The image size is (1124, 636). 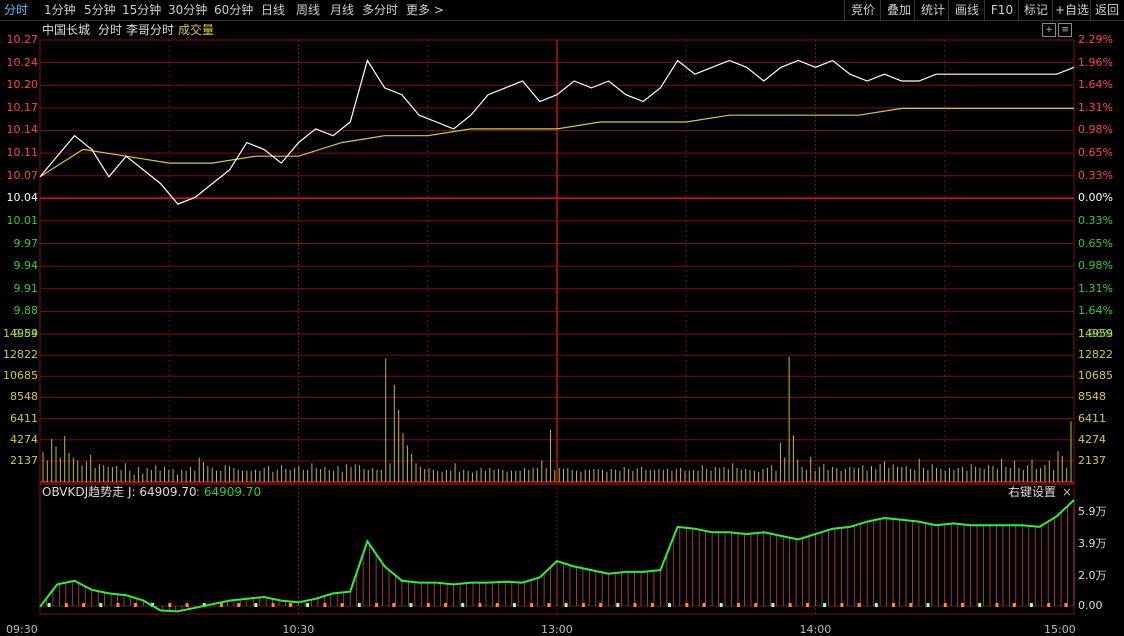 I want to click on tab-1: 1分钟, so click(x=60, y=10).